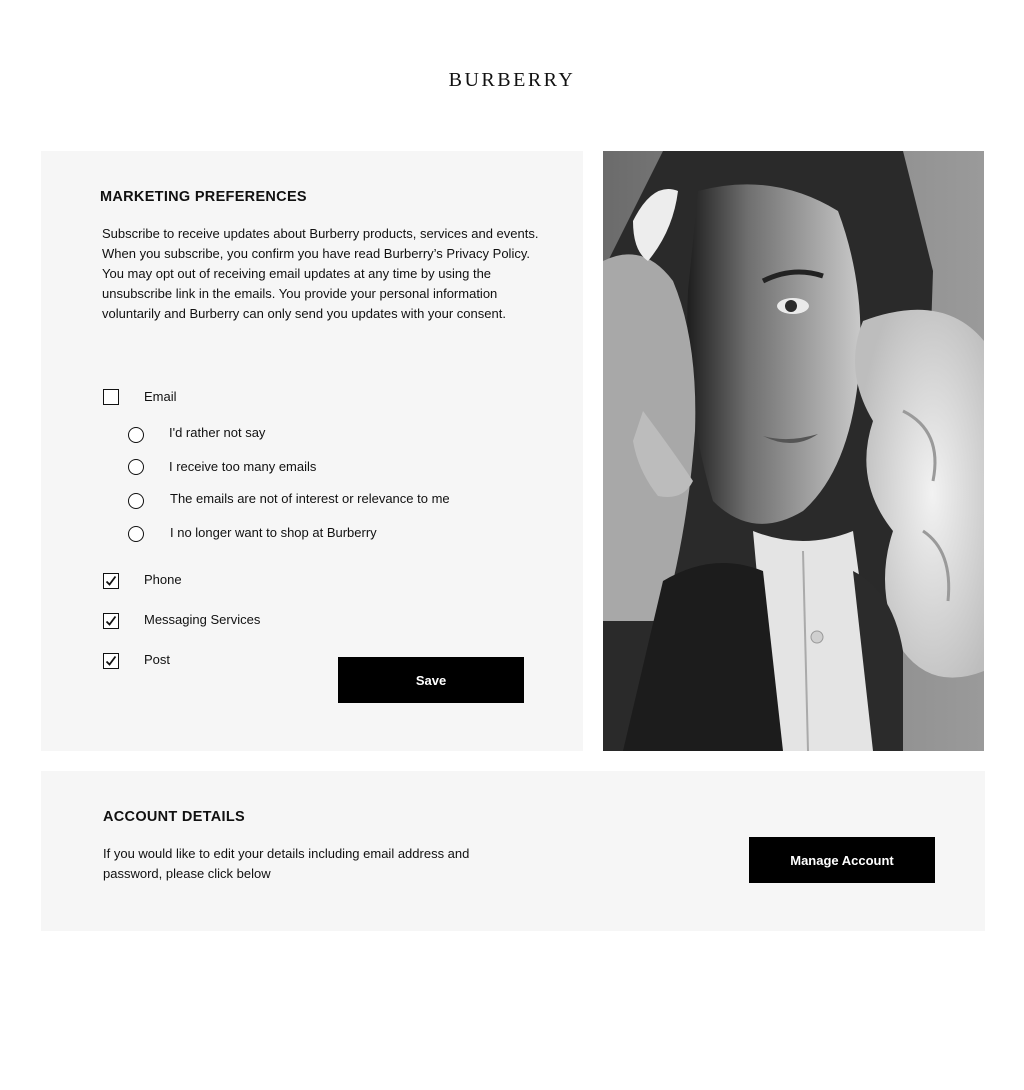 The image size is (1024, 1090). What do you see at coordinates (202, 620) in the screenshot?
I see `messaging-services-checkbox-label: Messaging Services` at bounding box center [202, 620].